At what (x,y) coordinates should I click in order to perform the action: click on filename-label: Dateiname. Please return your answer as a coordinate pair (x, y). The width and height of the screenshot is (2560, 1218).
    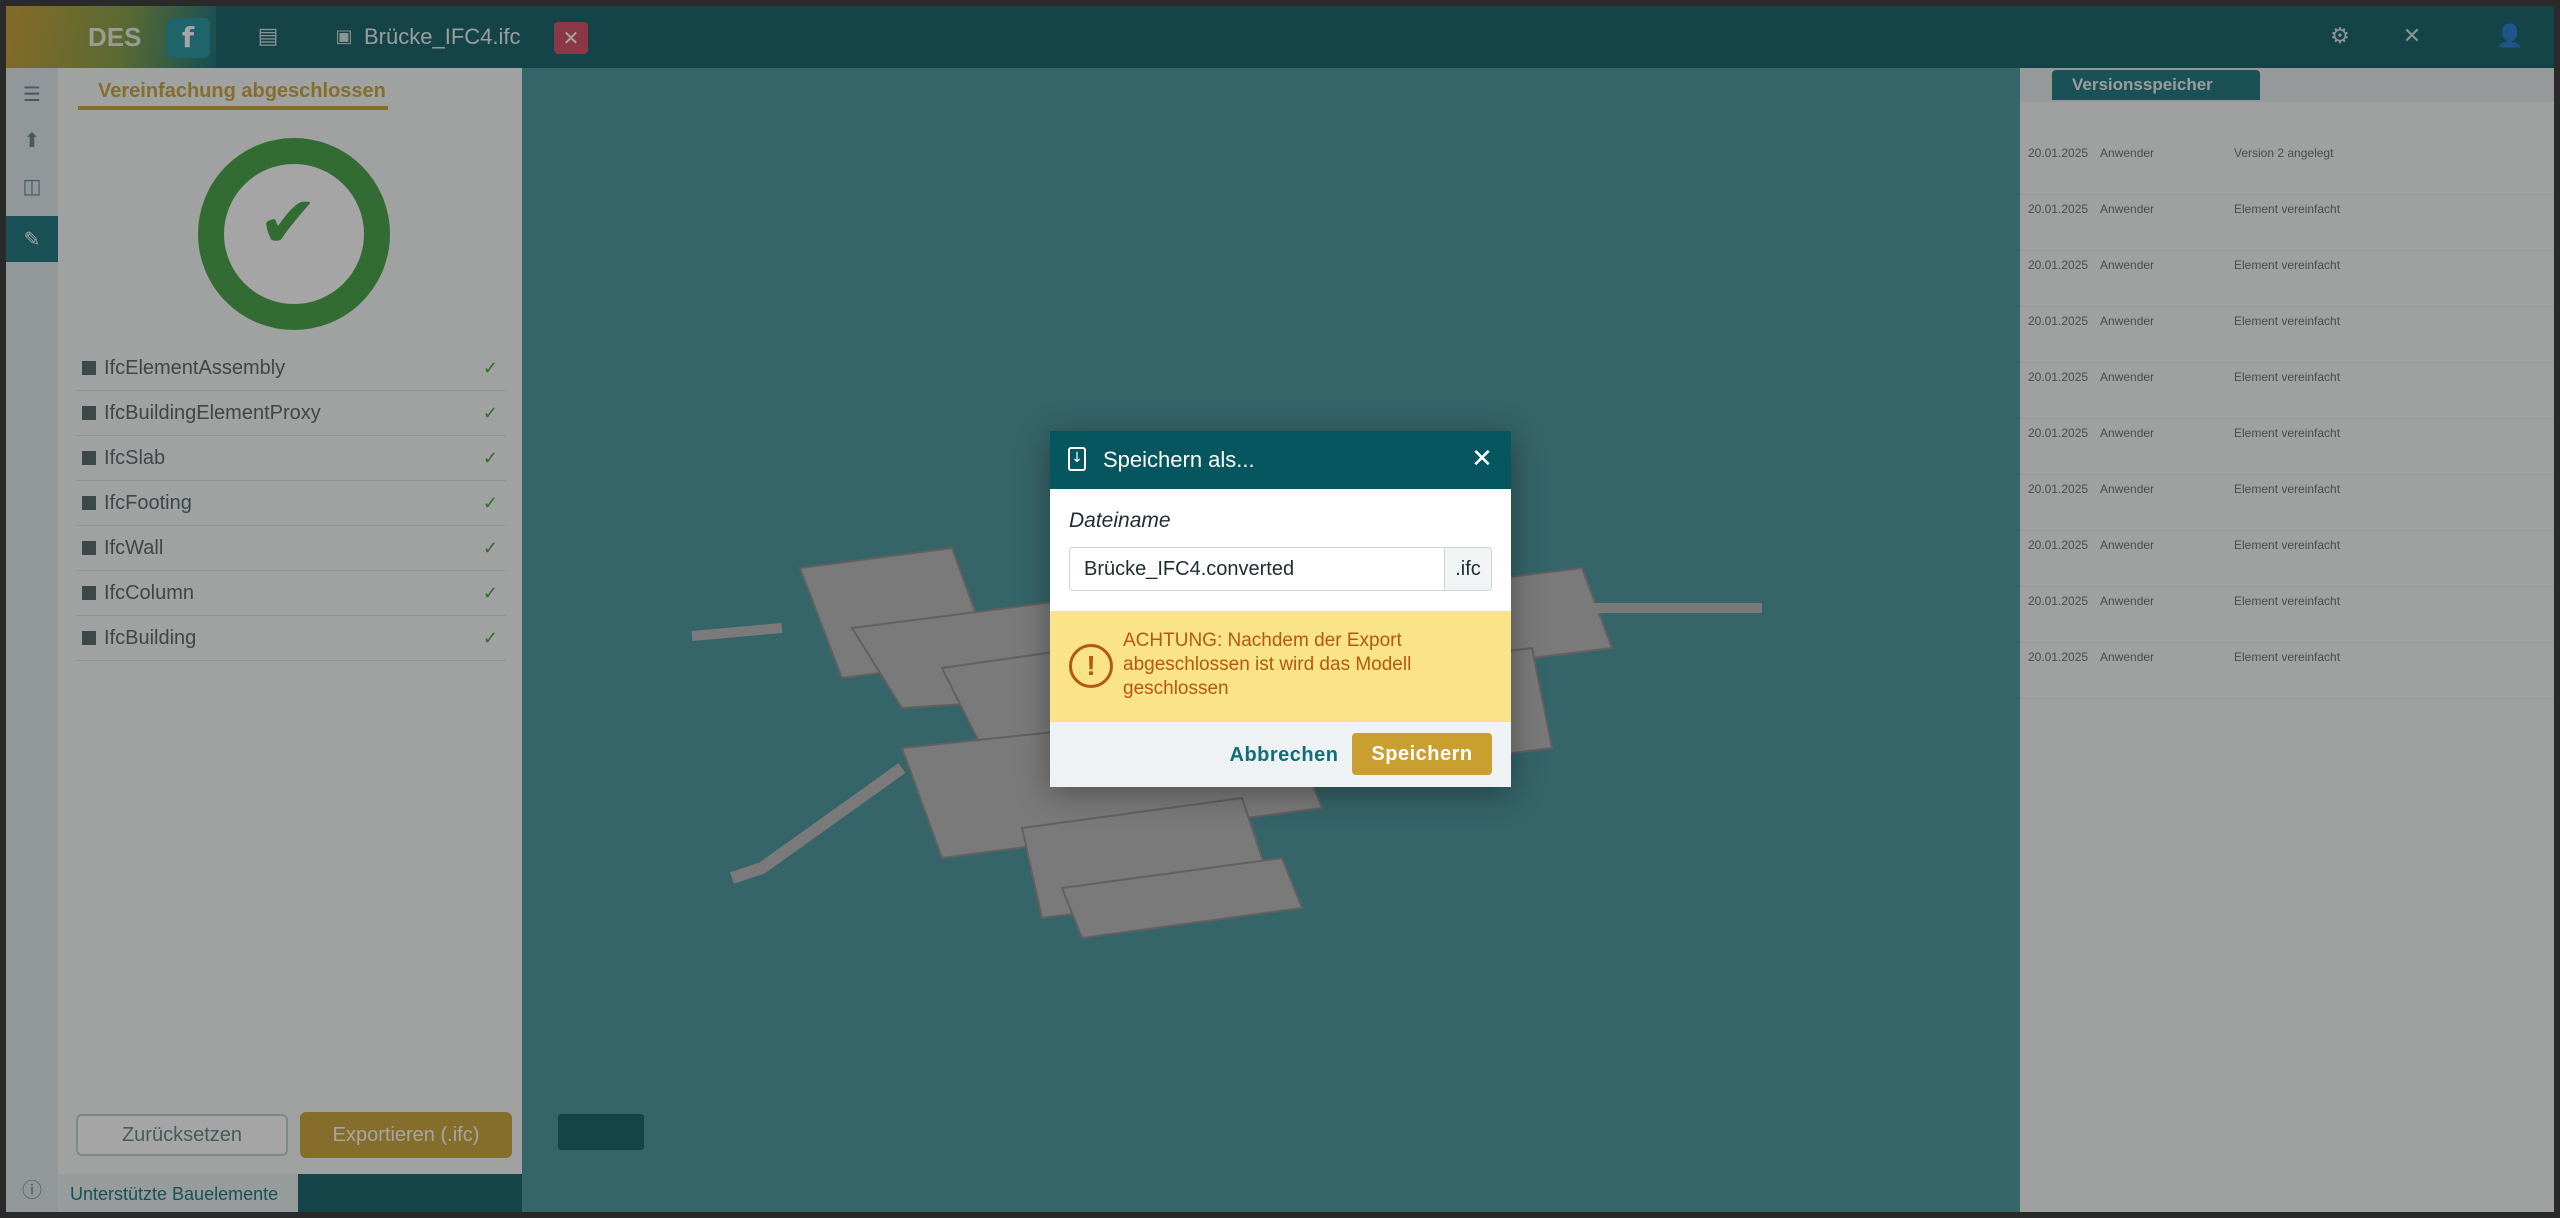
    Looking at the image, I should click on (1120, 520).